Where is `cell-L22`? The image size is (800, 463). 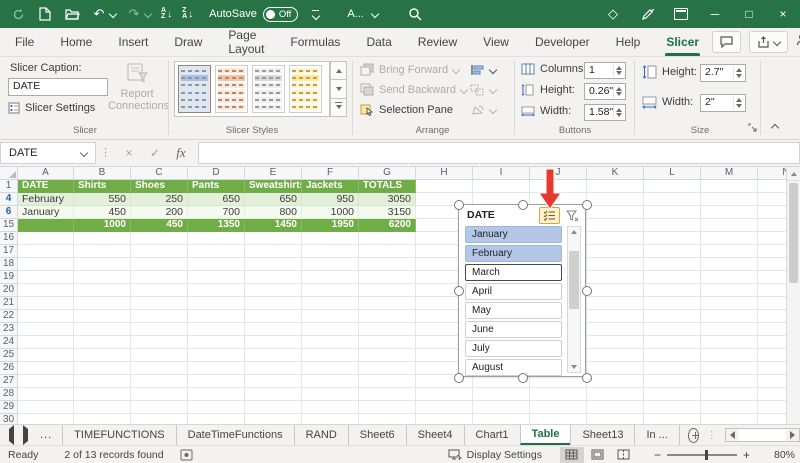
cell-L22 is located at coordinates (672, 316).